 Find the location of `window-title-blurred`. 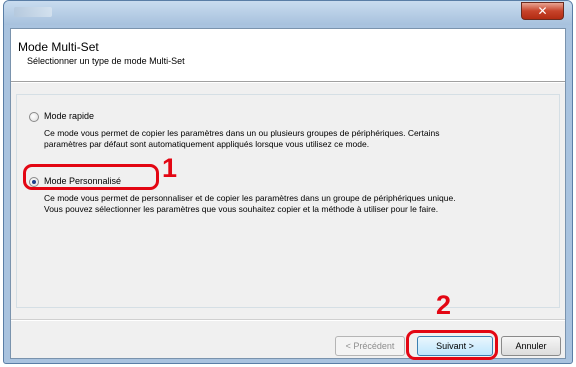

window-title-blurred is located at coordinates (33, 12).